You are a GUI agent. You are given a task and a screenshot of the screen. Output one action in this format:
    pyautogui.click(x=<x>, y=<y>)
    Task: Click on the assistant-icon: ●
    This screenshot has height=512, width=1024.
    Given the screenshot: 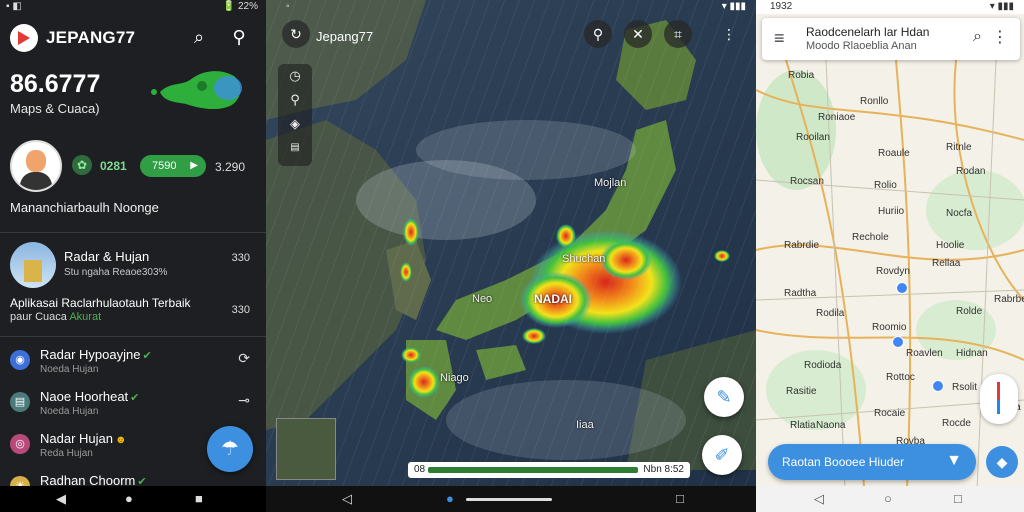 What is the action you would take?
    pyautogui.click(x=450, y=498)
    